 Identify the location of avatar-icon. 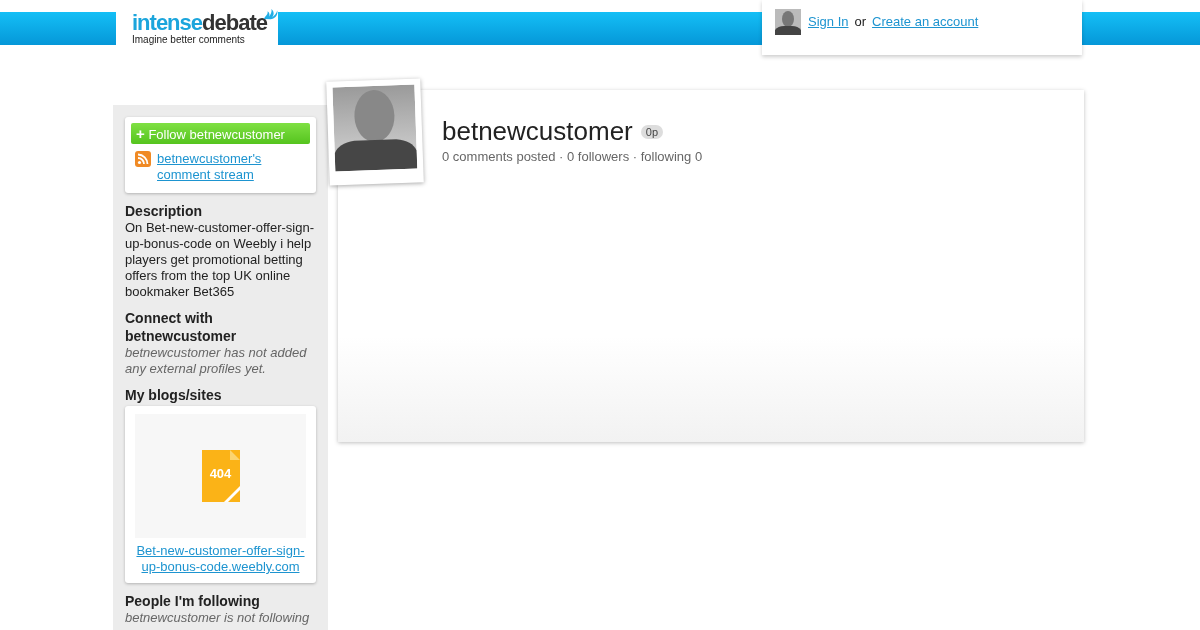
(788, 21).